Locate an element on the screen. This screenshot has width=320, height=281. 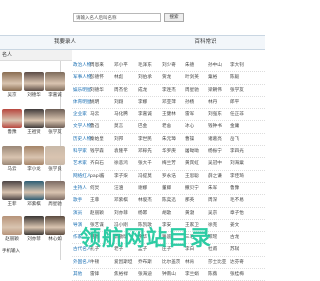
person-card: 刘亦菲 is located at coordinates (34, 230).